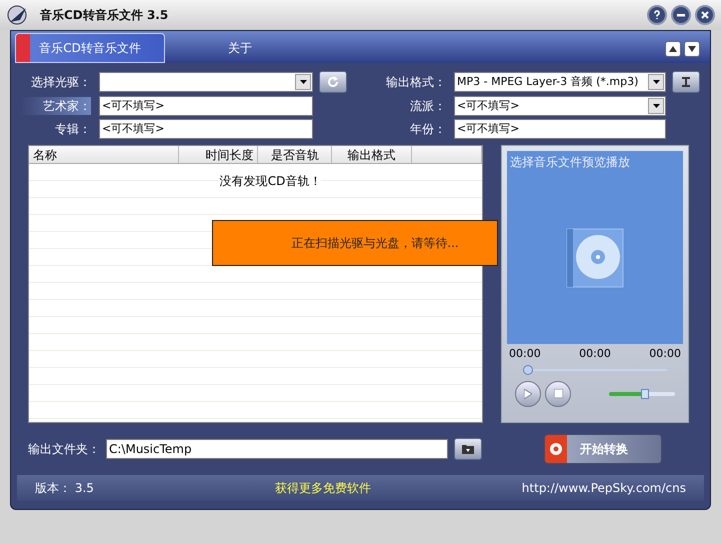 This screenshot has height=543, width=721. What do you see at coordinates (65, 488) in the screenshot?
I see `version-text: 版本： 3.5` at bounding box center [65, 488].